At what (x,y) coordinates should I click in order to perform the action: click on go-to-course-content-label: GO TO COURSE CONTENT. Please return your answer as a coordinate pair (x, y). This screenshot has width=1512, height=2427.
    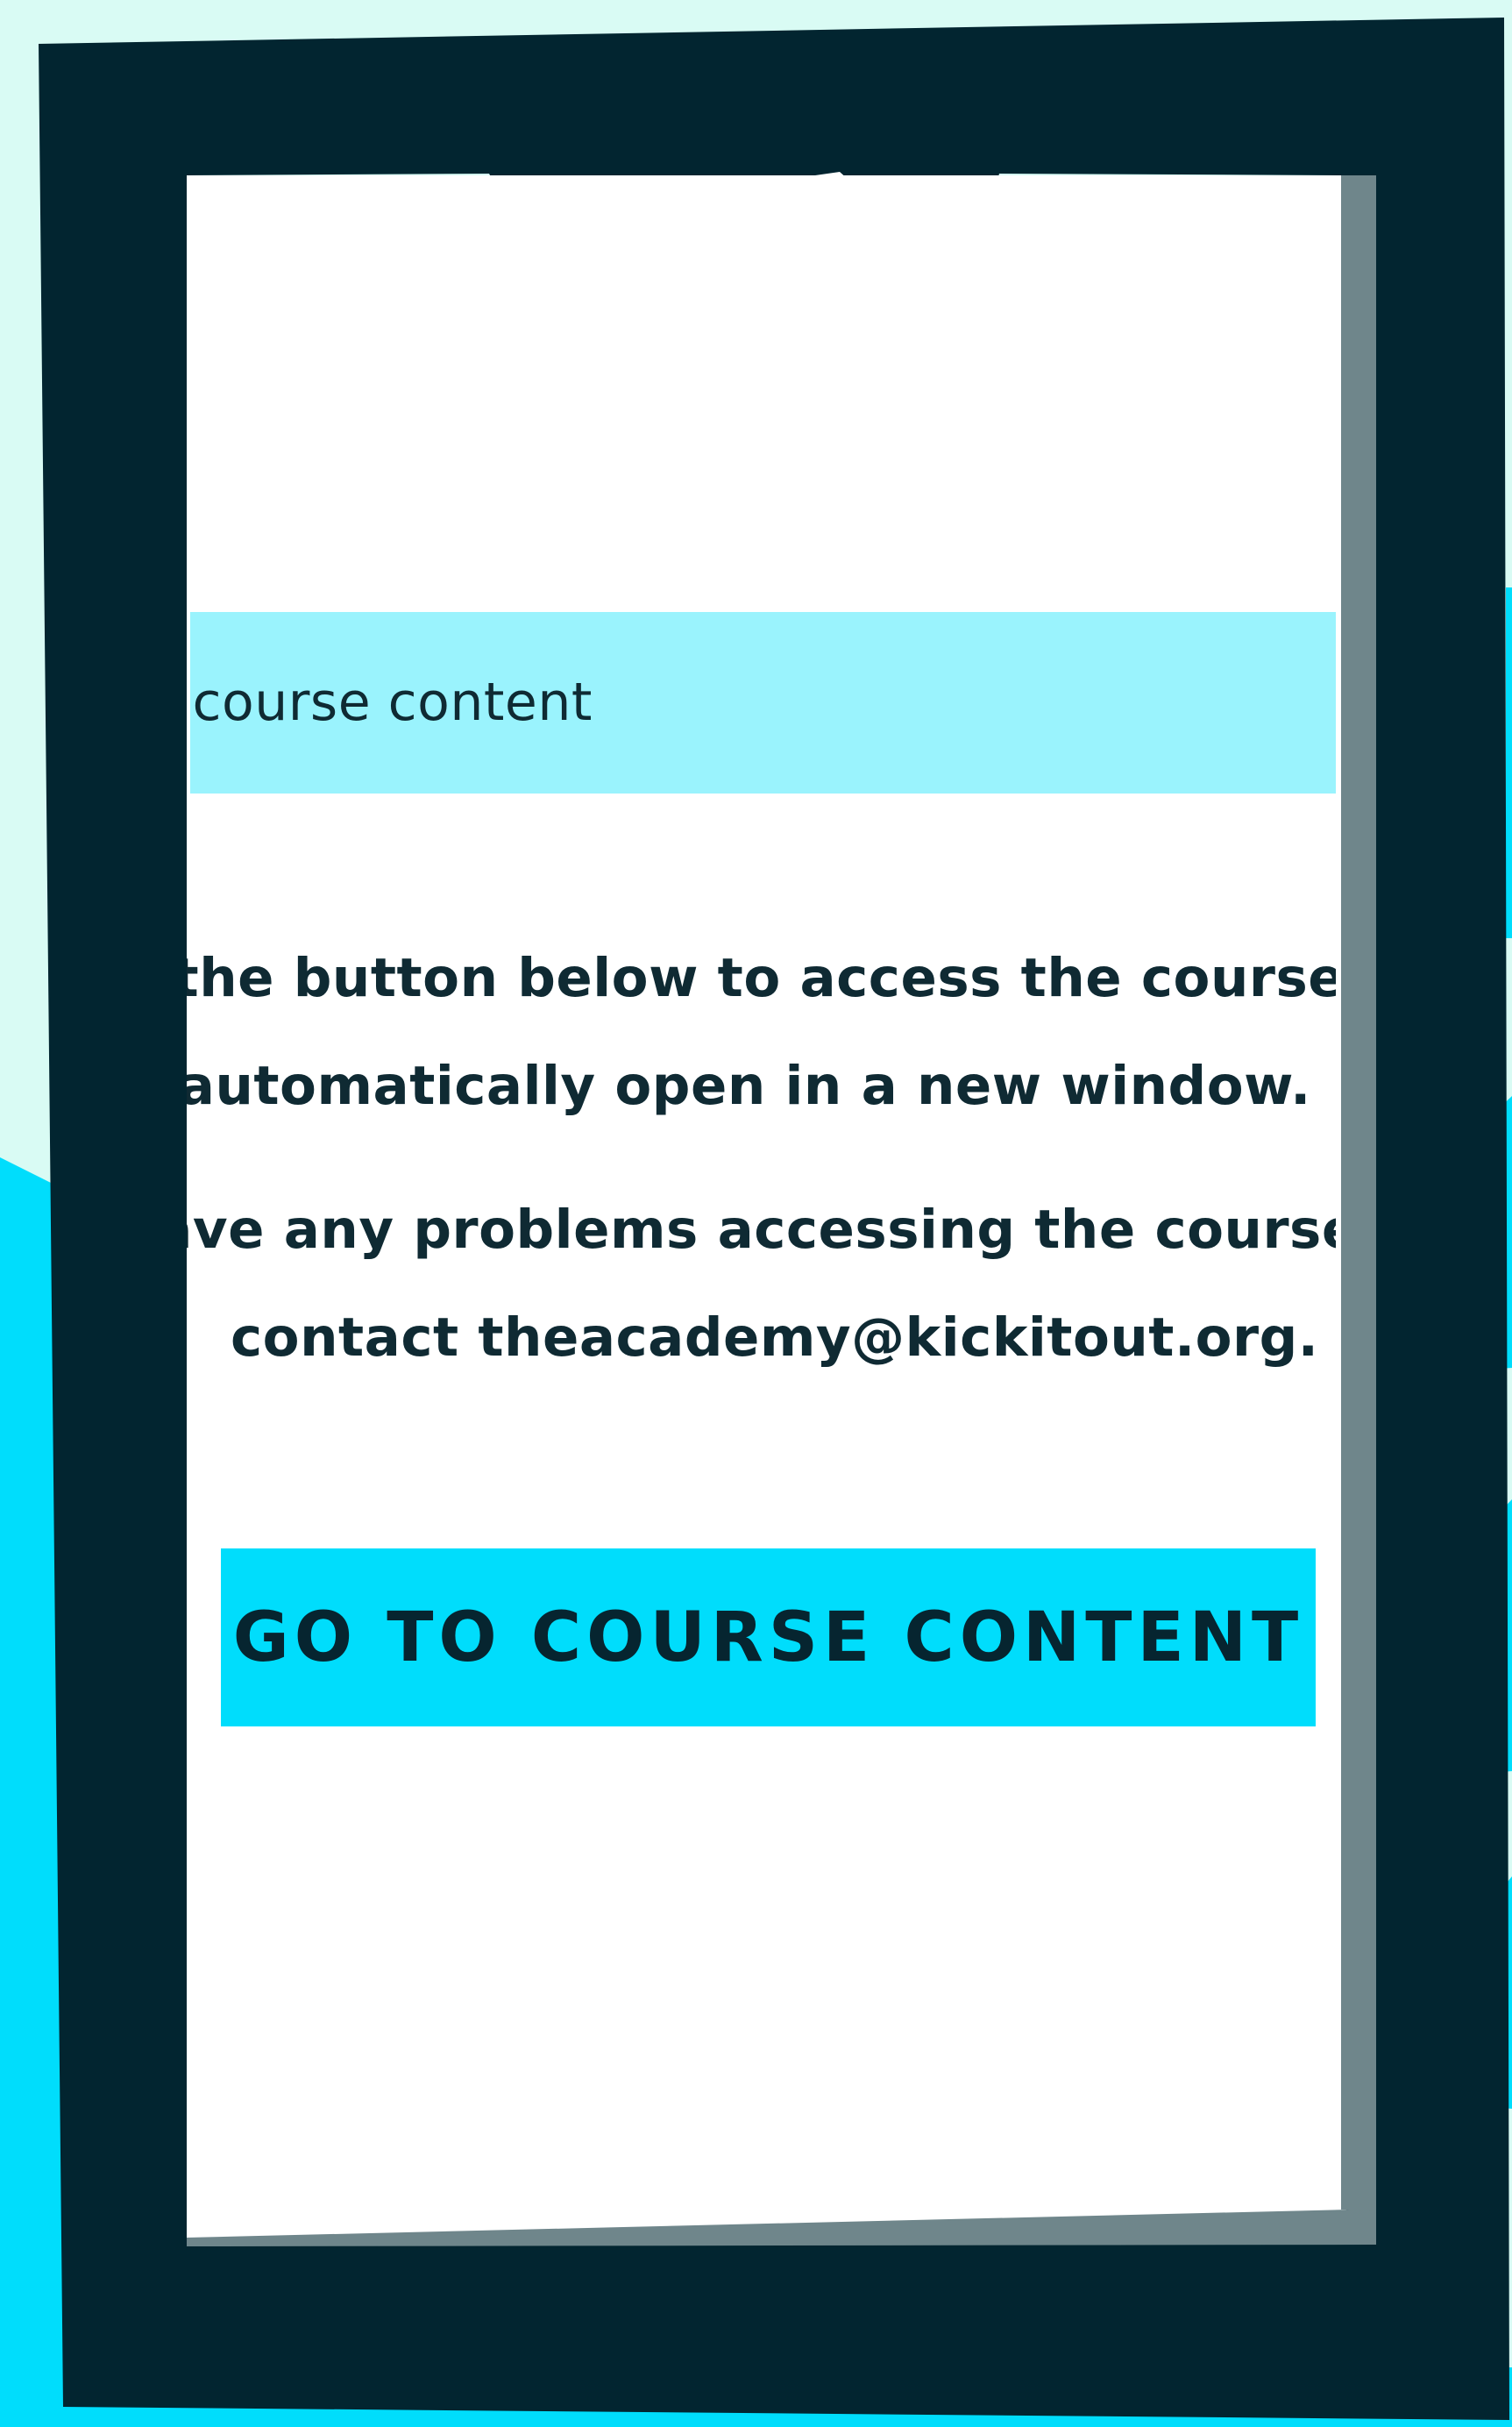
    Looking at the image, I should click on (768, 1637).